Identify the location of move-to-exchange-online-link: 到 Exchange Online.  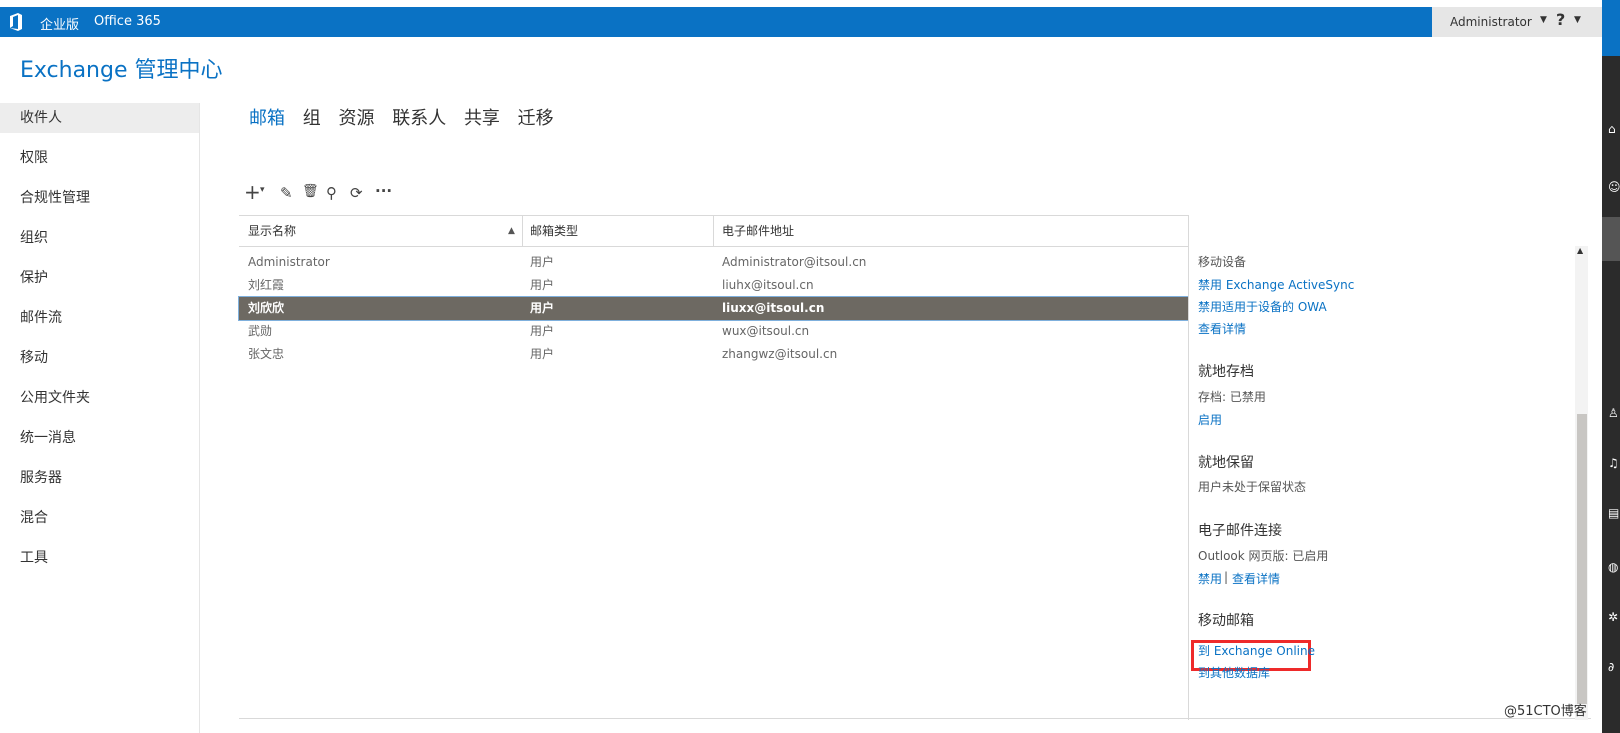
(1256, 650).